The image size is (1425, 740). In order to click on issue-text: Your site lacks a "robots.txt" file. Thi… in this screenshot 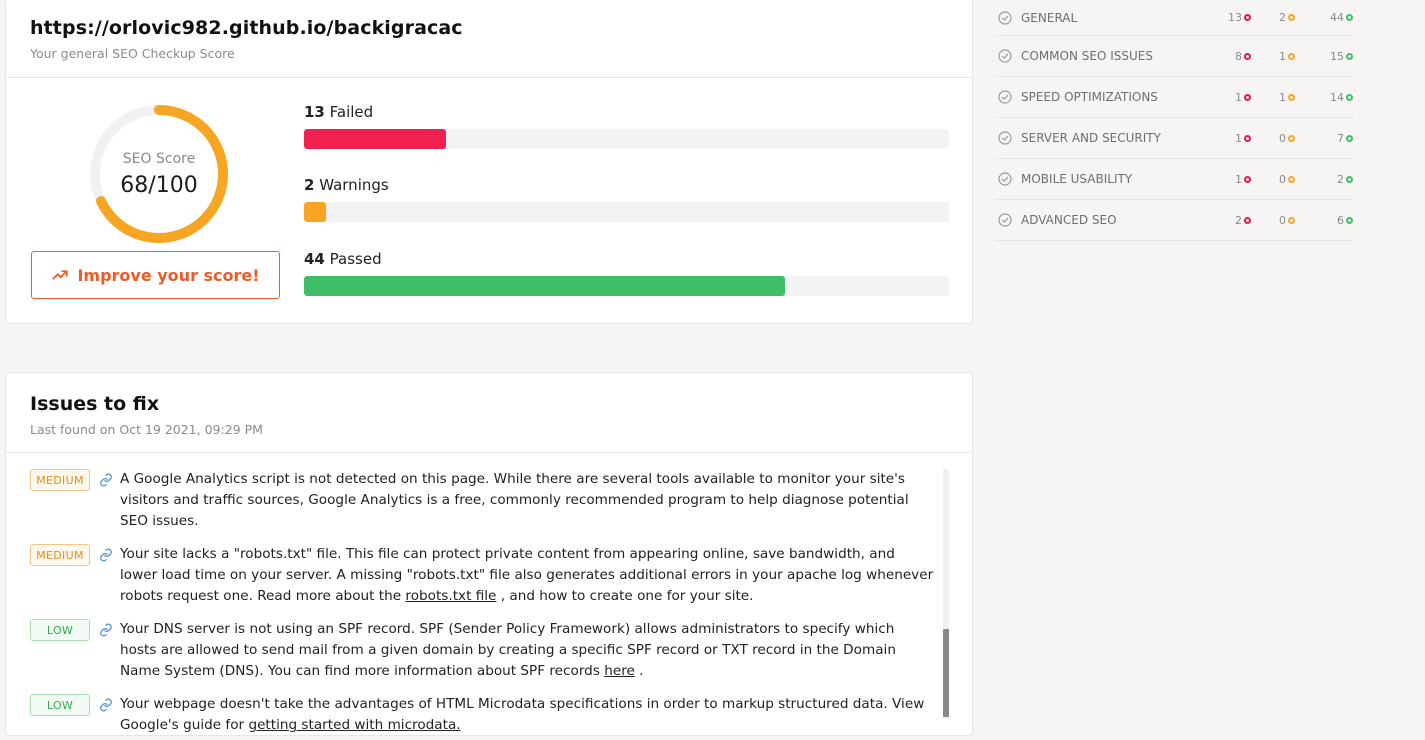, I will do `click(527, 575)`.